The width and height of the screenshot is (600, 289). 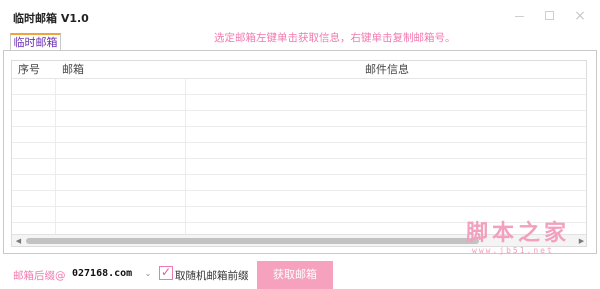 I want to click on column-header-message: 邮件信息, so click(x=386, y=70).